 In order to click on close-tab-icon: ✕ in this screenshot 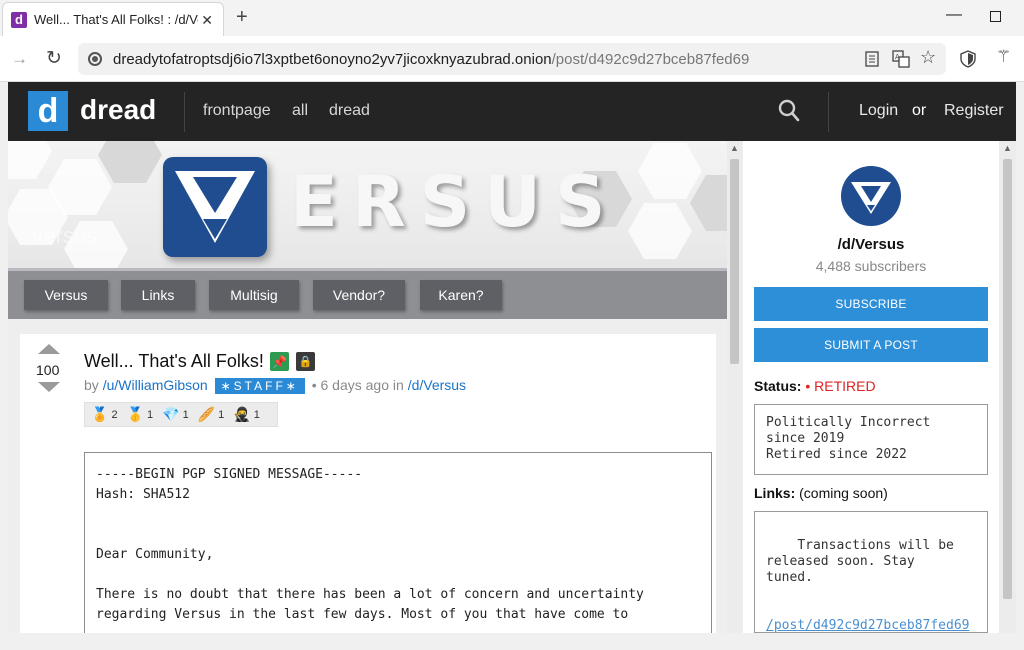, I will do `click(207, 20)`.